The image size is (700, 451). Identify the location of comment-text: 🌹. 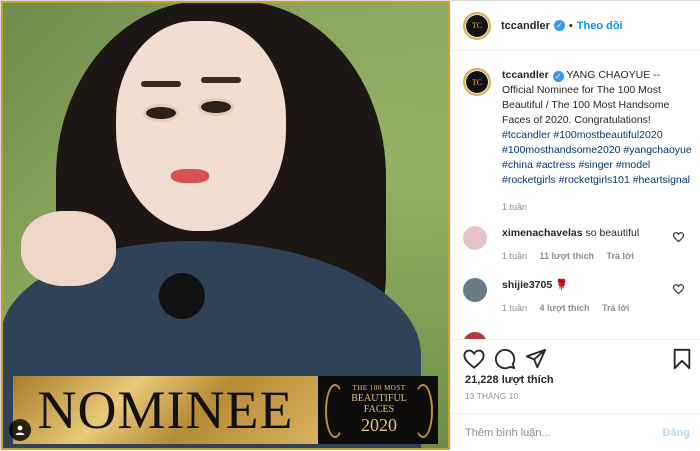
(562, 285).